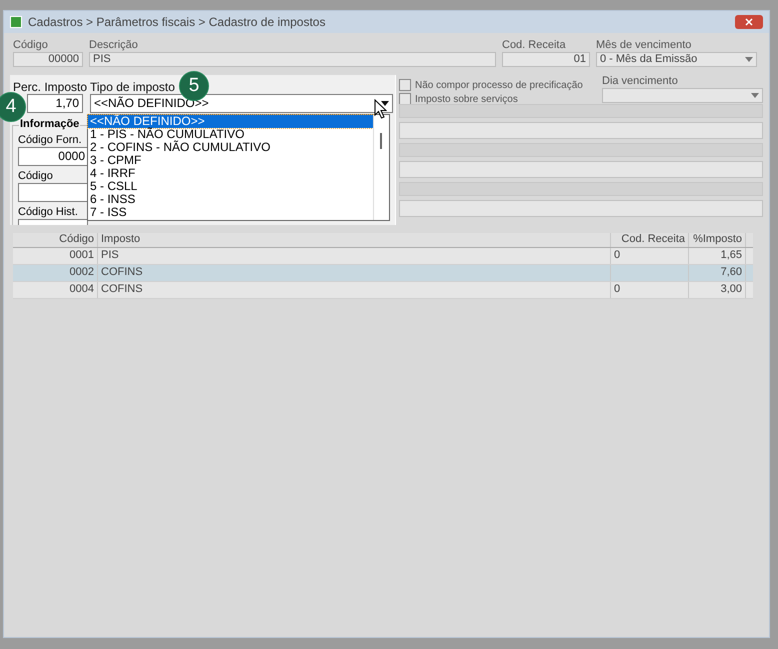 The height and width of the screenshot is (649, 778). I want to click on field-label: Descrição, so click(113, 45).